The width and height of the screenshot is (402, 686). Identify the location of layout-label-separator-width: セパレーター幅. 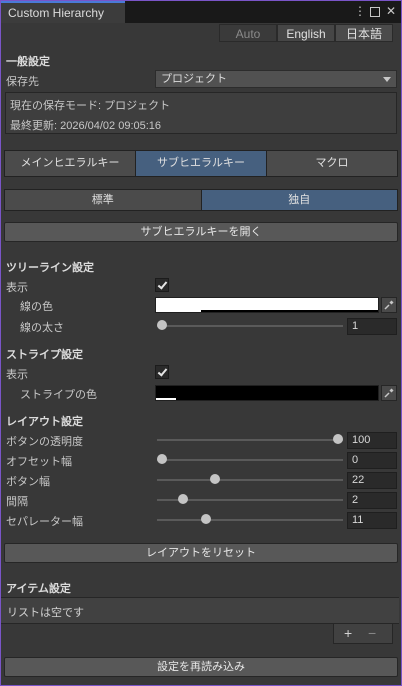
(44, 522).